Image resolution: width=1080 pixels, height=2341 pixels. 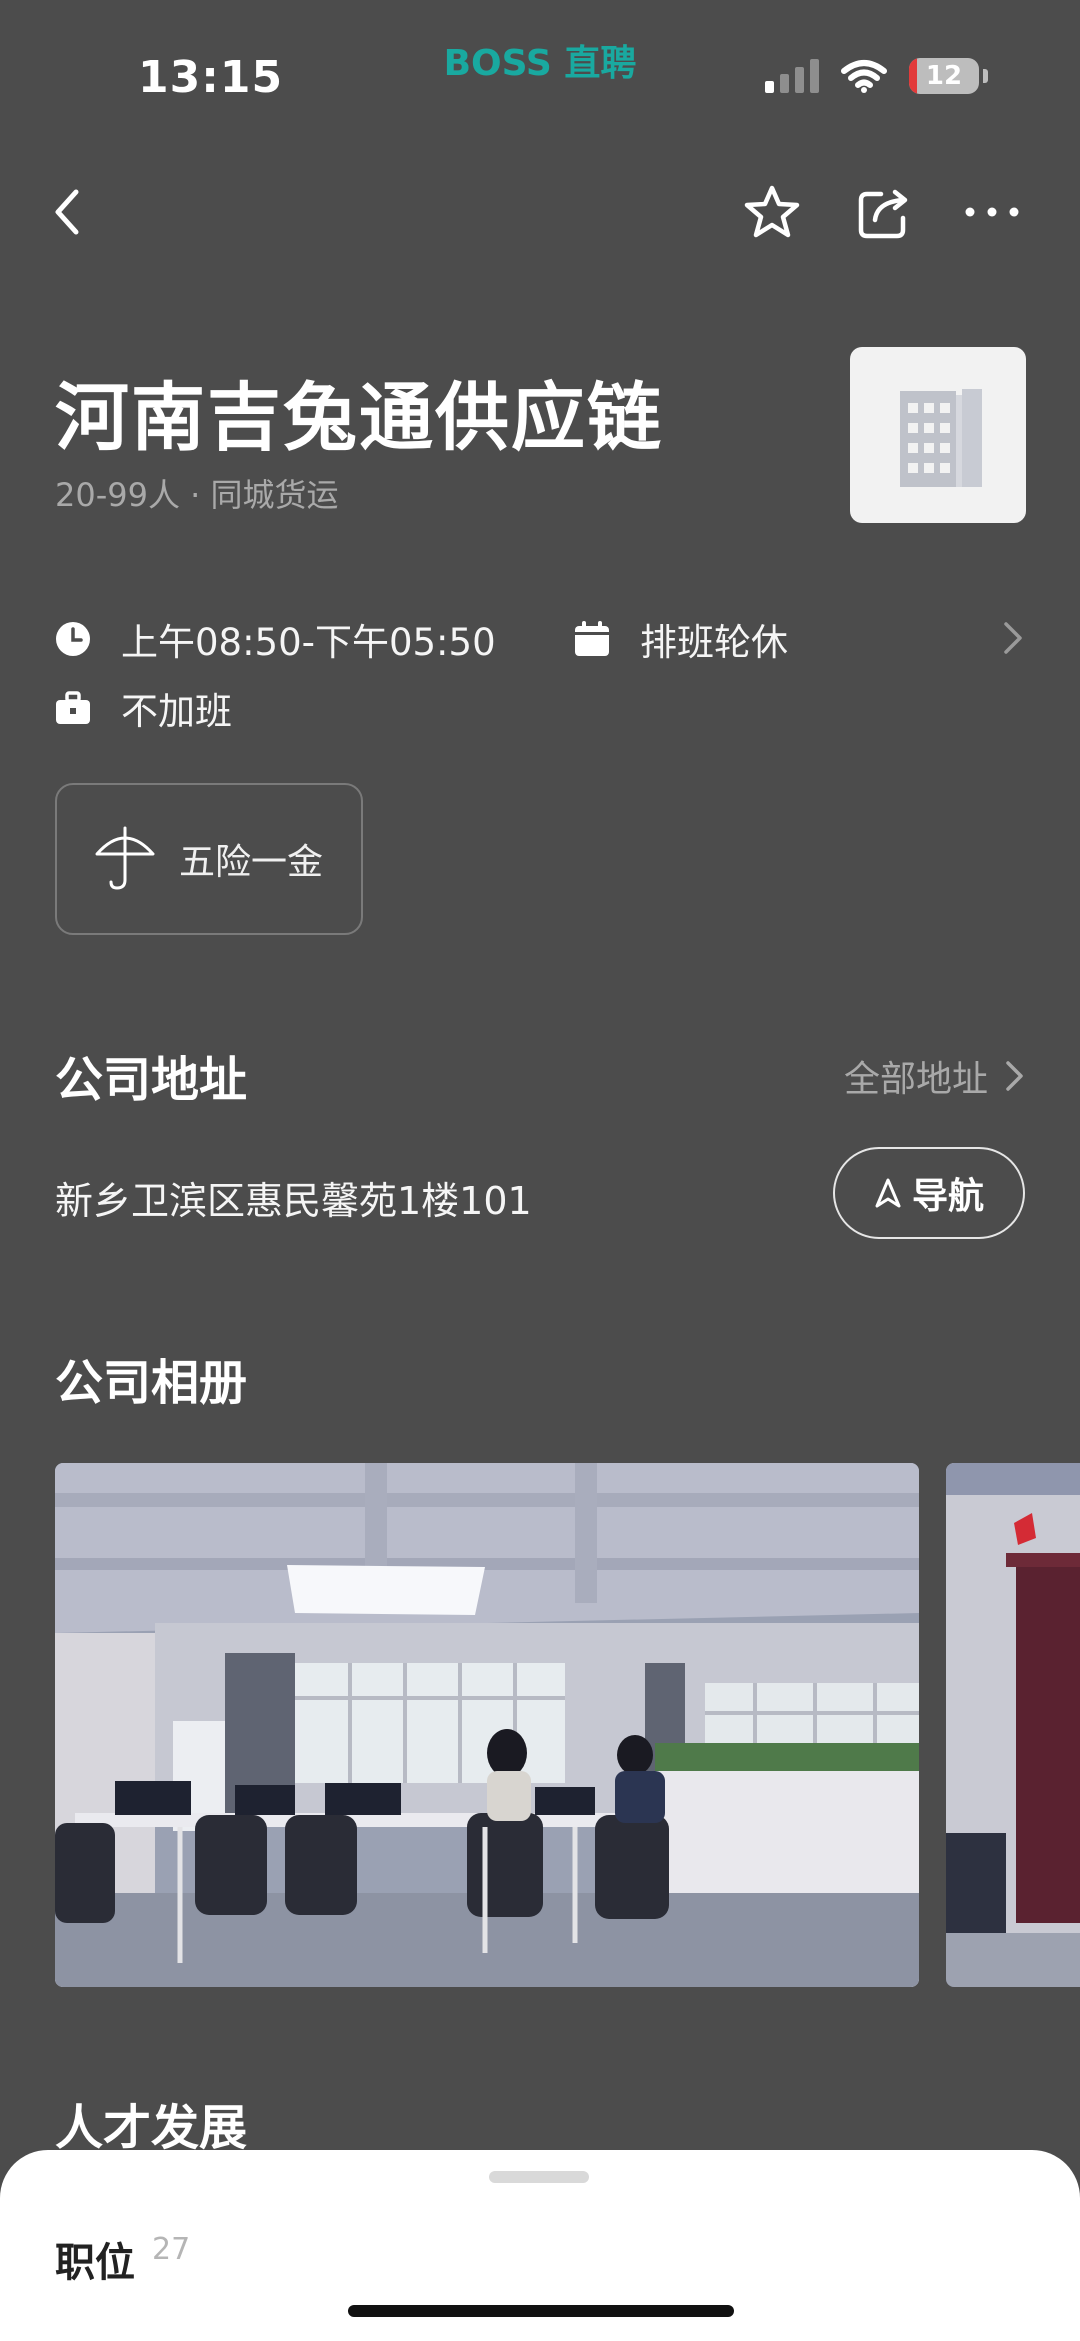 I want to click on company-name: 河南吉兔通供应链, so click(x=359, y=418).